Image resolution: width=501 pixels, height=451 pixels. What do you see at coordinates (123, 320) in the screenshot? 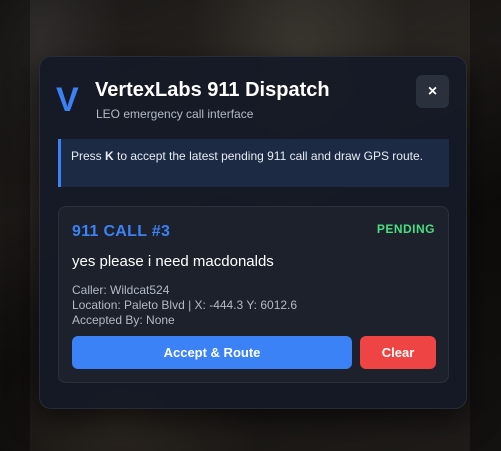
I see `accepted-by-detail: Accepted By: None` at bounding box center [123, 320].